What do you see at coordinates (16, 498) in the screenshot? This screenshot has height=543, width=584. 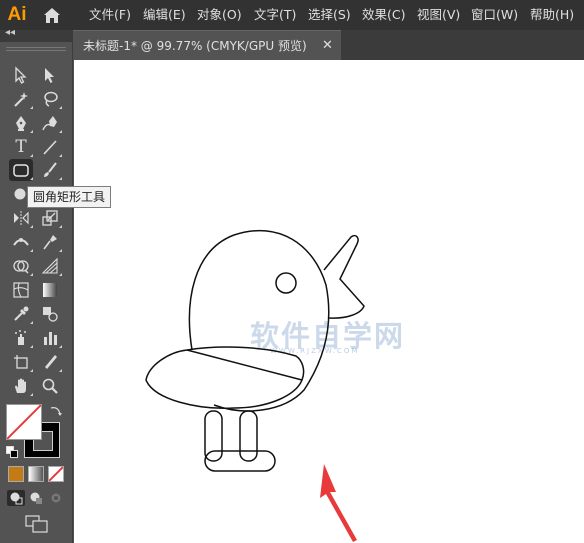 I see `draw-normal-icon` at bounding box center [16, 498].